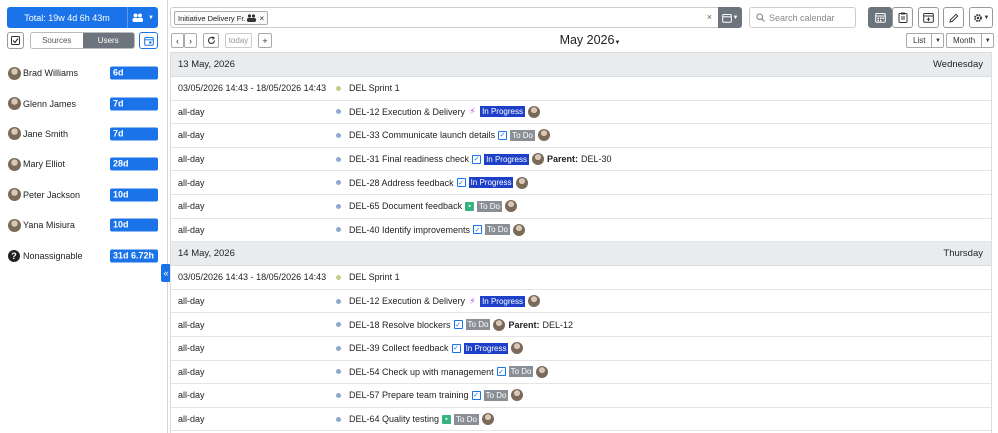  Describe the element at coordinates (557, 324) in the screenshot. I see `parent-value: DEL-12` at that location.